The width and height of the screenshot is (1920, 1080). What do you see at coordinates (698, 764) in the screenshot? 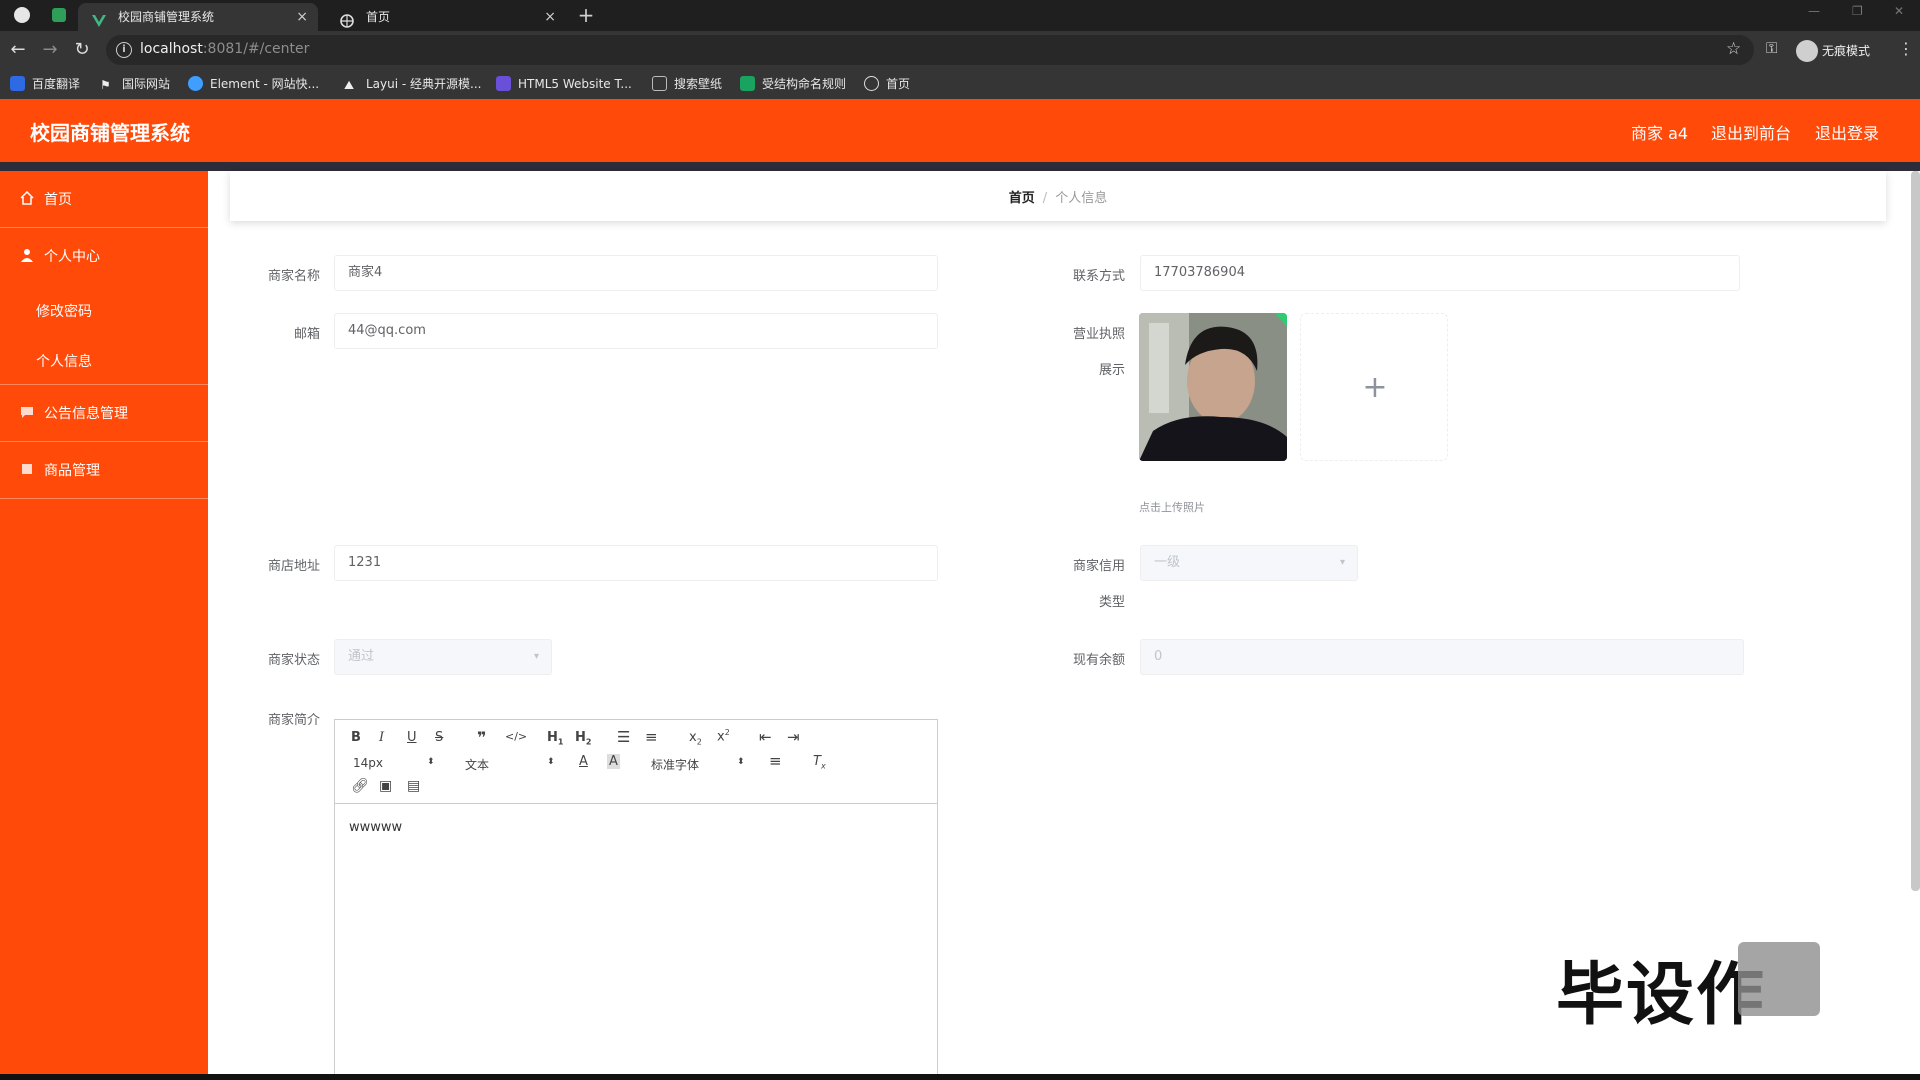
I see `font-family-select: 标准字体 ⬍` at bounding box center [698, 764].